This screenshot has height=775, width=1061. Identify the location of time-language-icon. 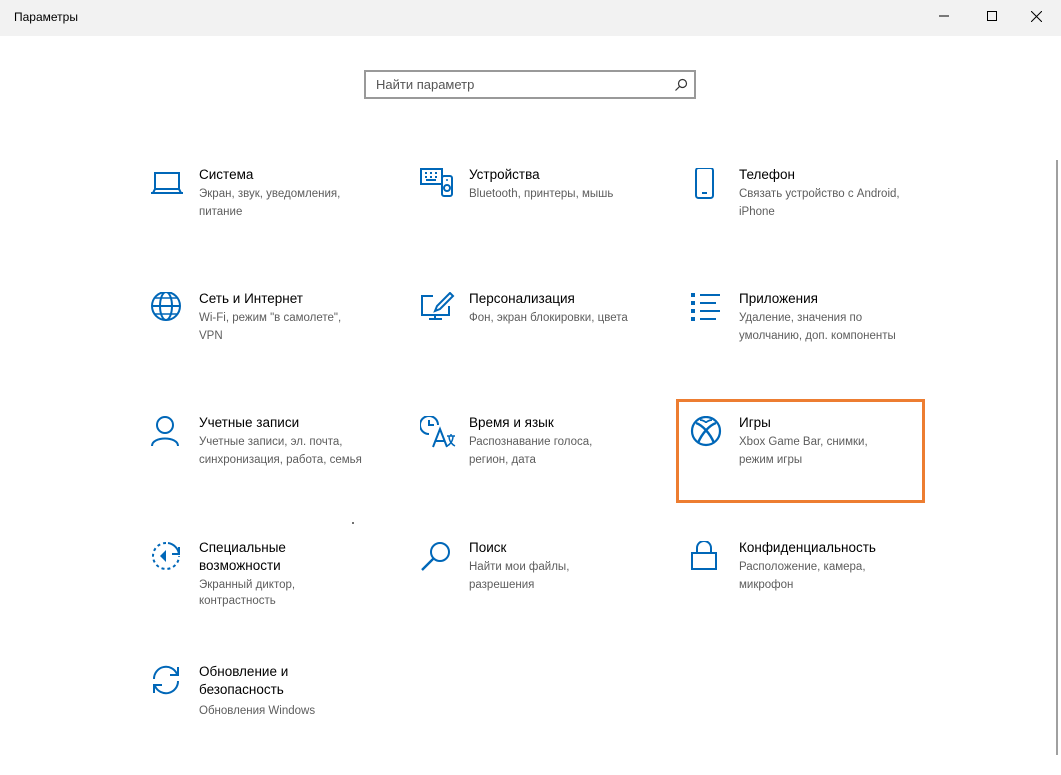
(438, 434).